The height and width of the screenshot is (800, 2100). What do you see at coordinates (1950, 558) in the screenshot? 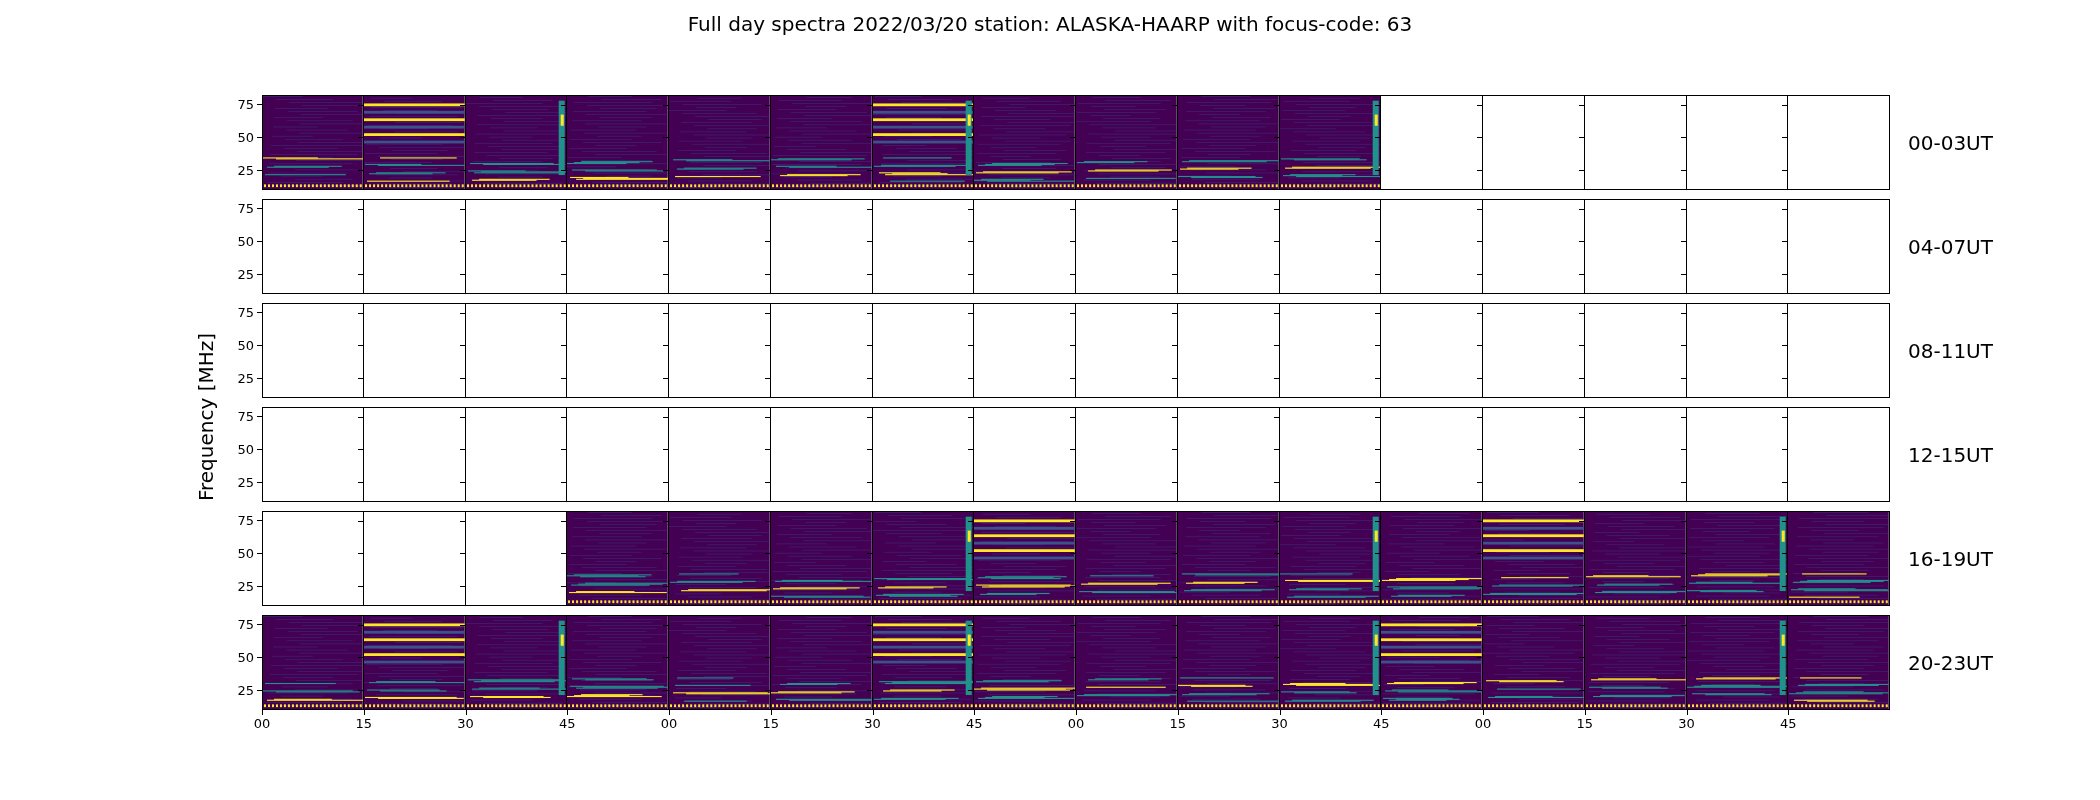
I see `row-label: 16-19UT` at bounding box center [1950, 558].